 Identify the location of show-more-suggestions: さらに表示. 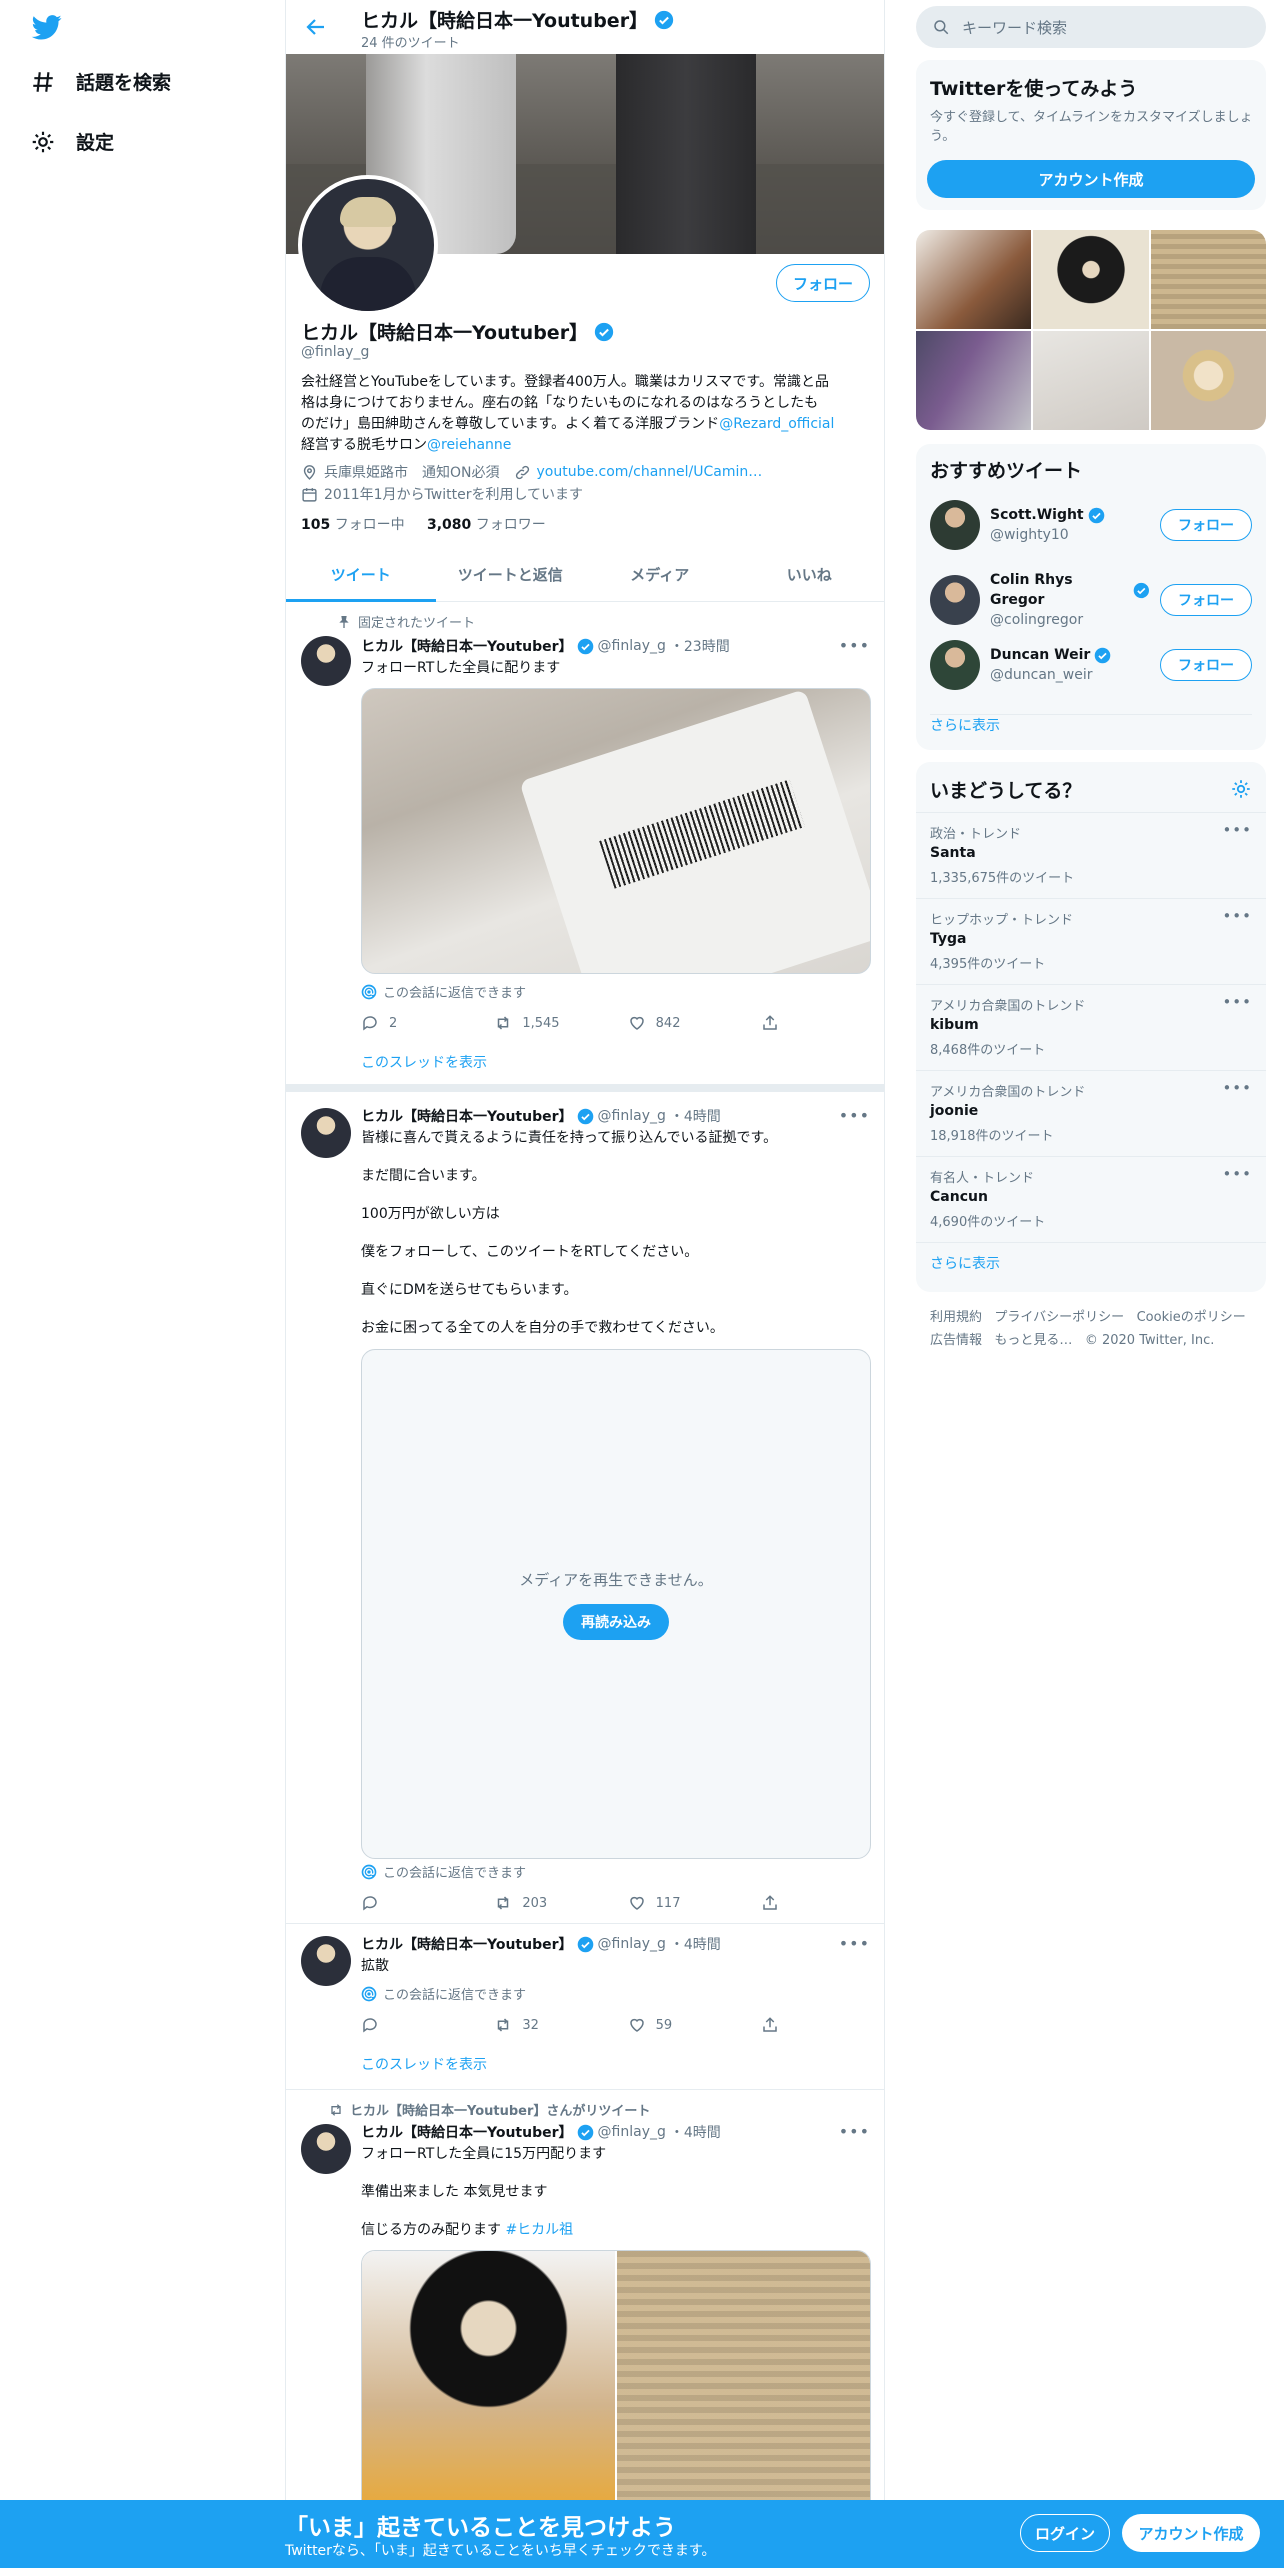
(1091, 724).